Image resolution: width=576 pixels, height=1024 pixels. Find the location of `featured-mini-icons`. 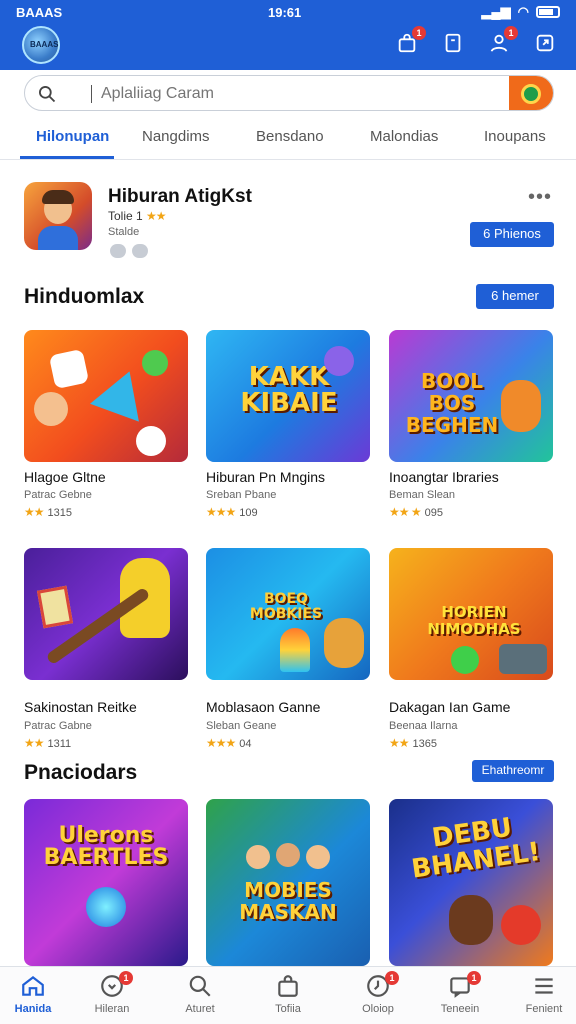

featured-mini-icons is located at coordinates (129, 251).